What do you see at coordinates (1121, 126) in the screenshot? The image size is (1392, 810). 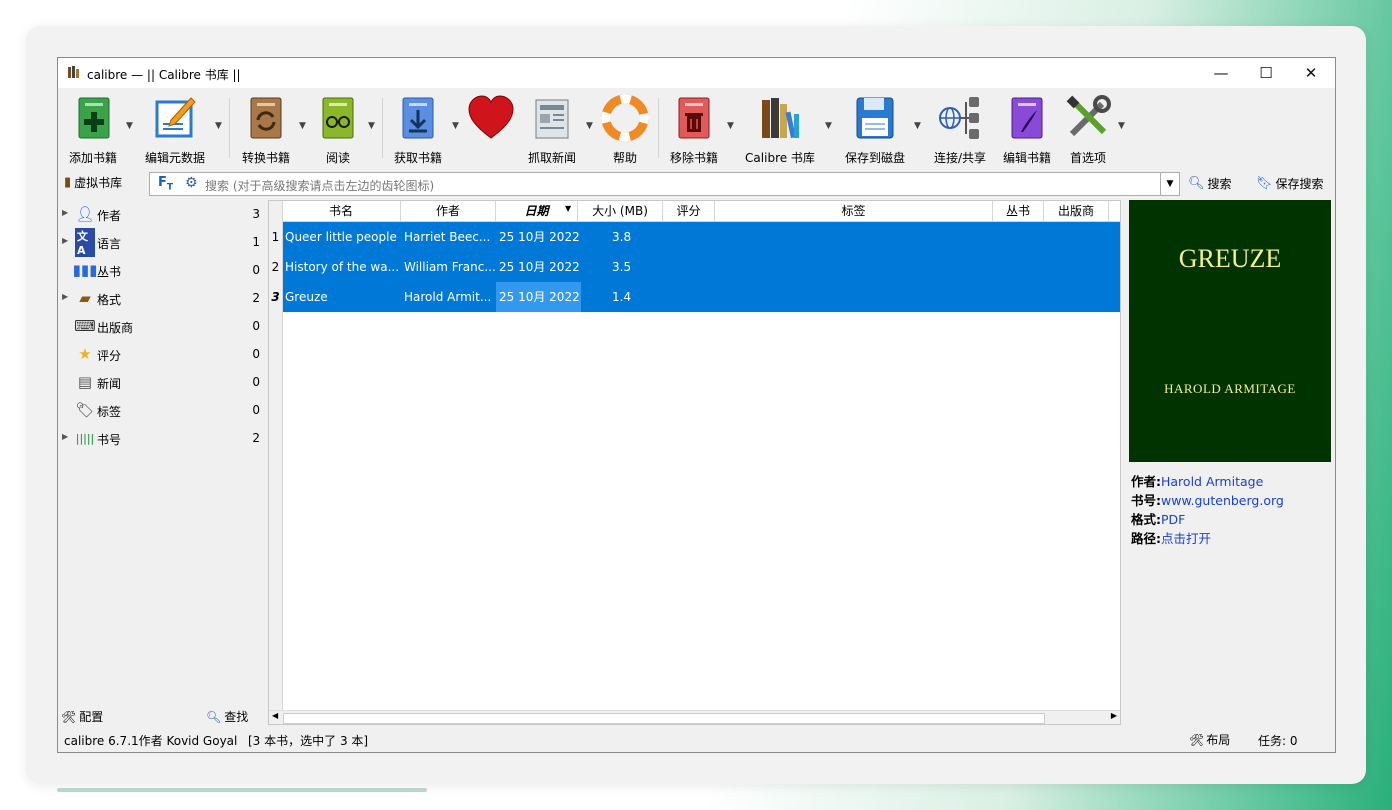 I see `preferences-dropdown: ▼` at bounding box center [1121, 126].